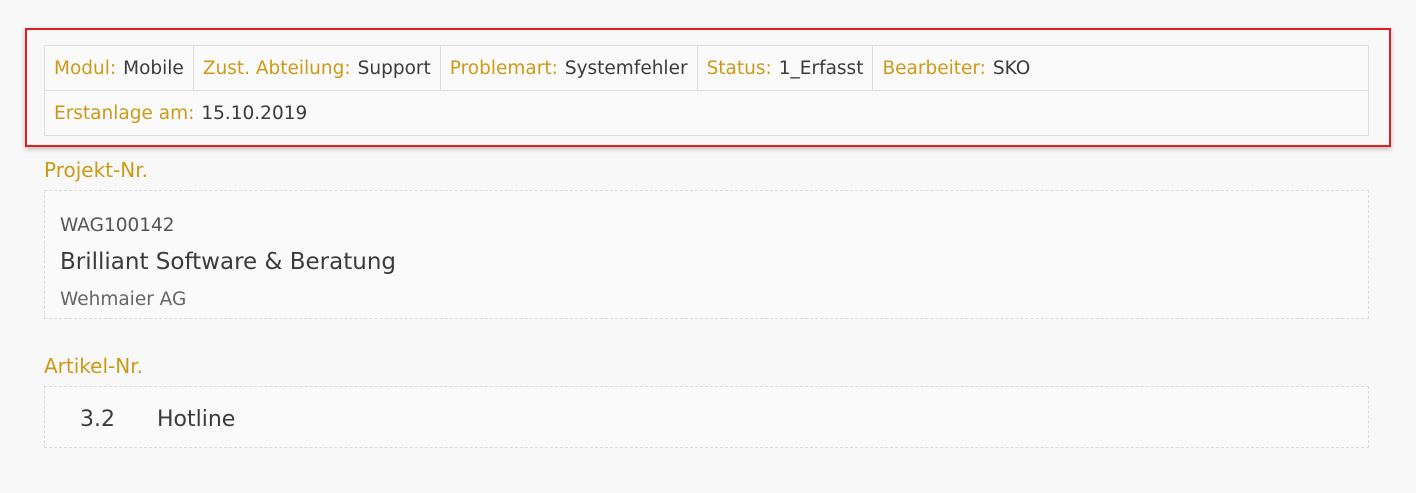 The width and height of the screenshot is (1416, 493). I want to click on info-cell-modul: Modul: Mobile, so click(119, 68).